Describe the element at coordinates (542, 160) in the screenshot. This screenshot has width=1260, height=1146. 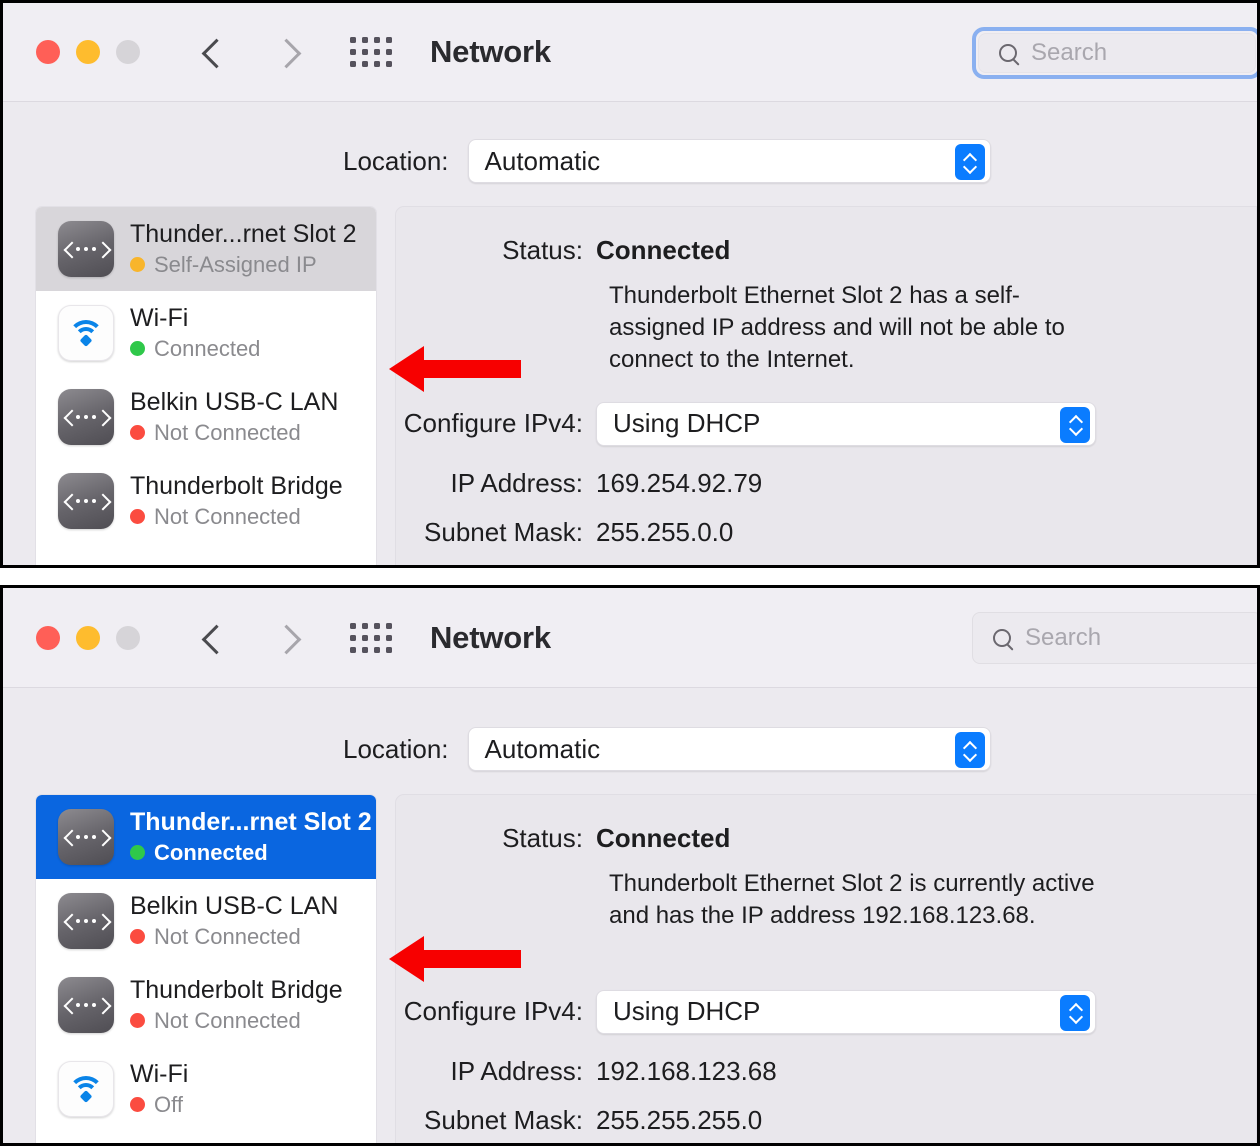
I see `location-value: Automatic` at that location.